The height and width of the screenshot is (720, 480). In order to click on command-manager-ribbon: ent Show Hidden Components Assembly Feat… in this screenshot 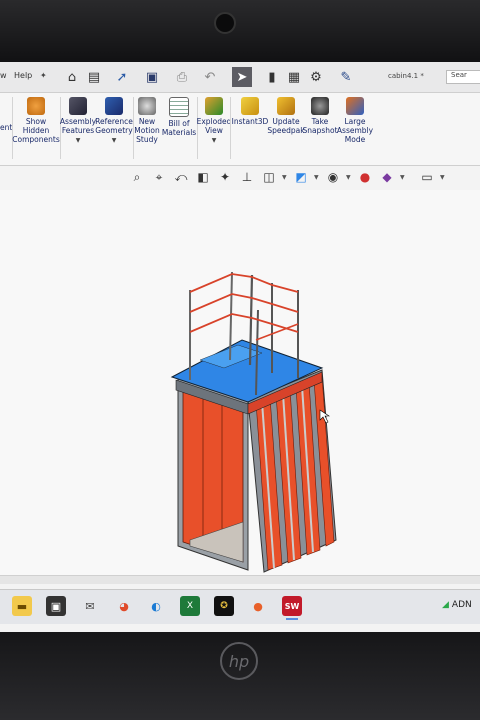, I will do `click(240, 129)`.